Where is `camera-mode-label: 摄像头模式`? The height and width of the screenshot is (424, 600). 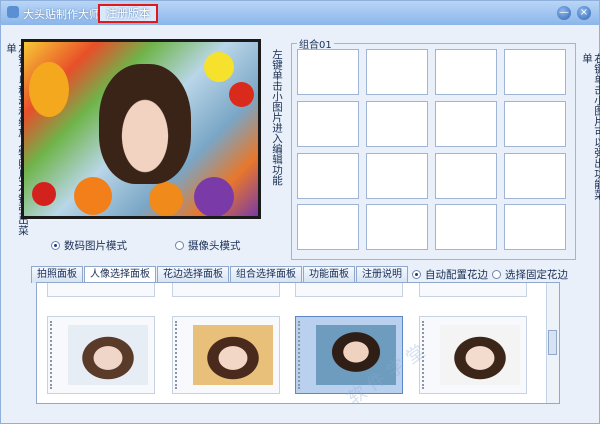 camera-mode-label: 摄像头模式 is located at coordinates (214, 246).